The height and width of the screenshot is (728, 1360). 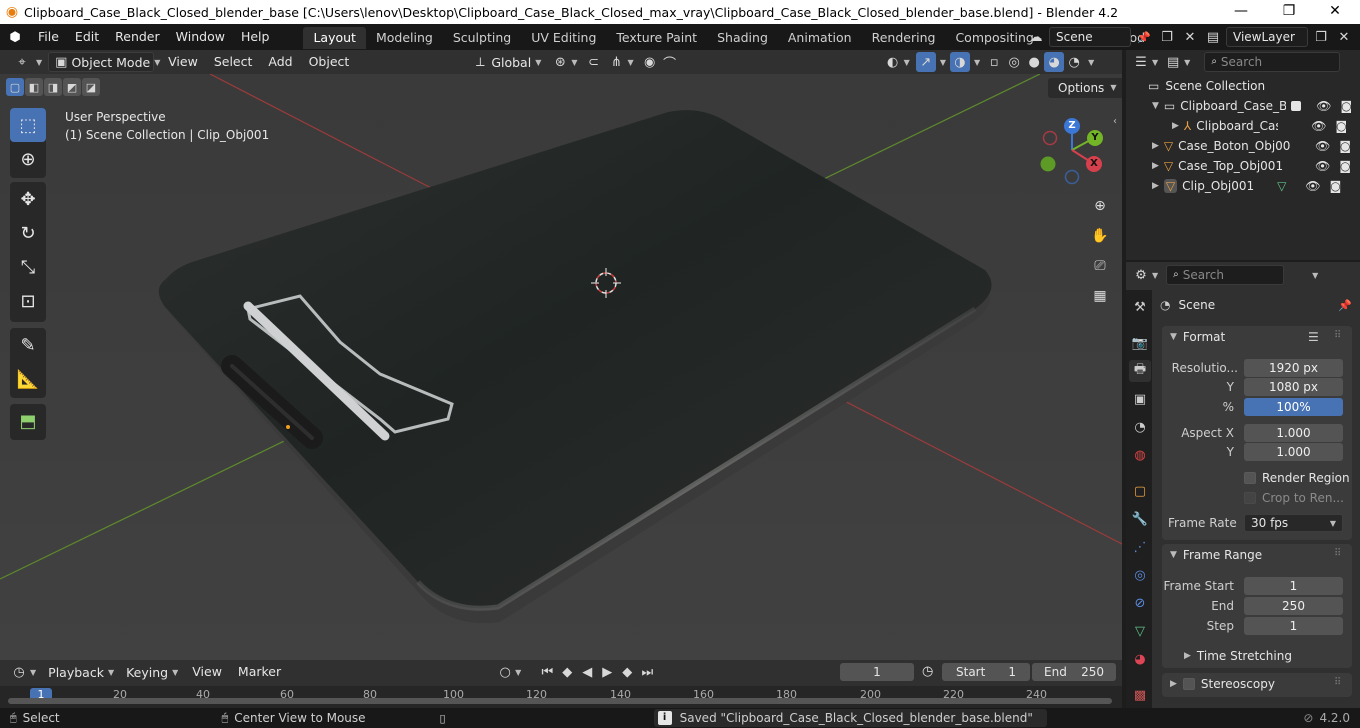 I want to click on gizmo-x-axis: X, so click(x=1094, y=164).